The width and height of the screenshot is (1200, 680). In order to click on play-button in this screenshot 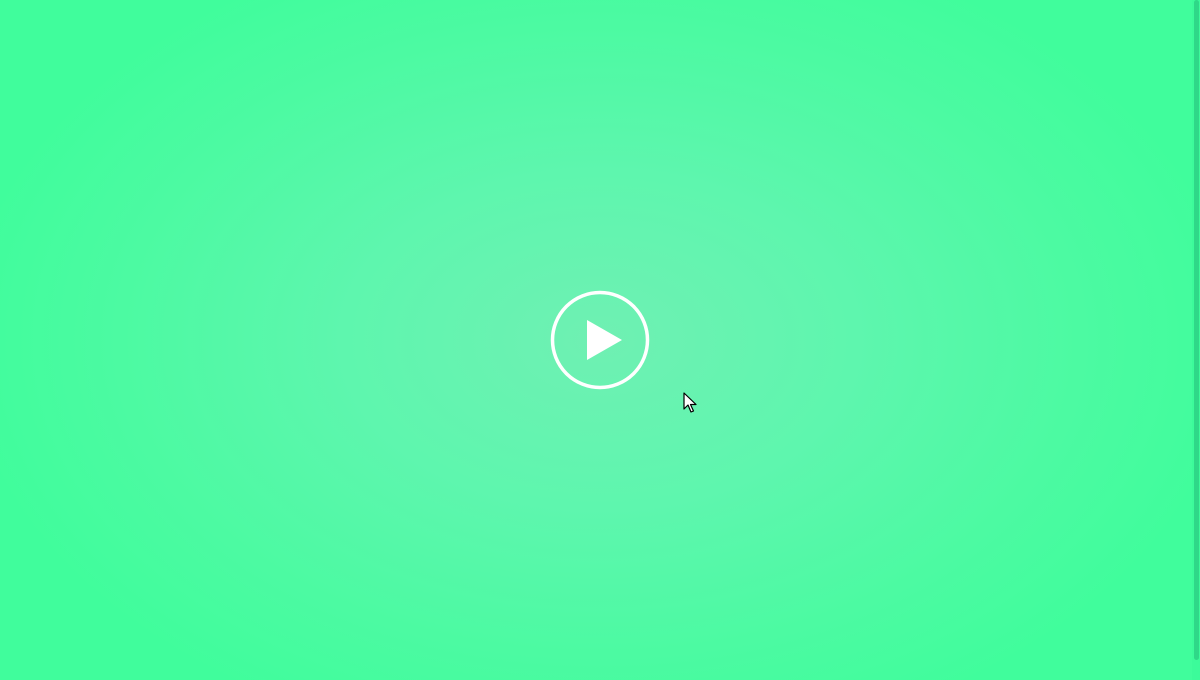, I will do `click(600, 340)`.